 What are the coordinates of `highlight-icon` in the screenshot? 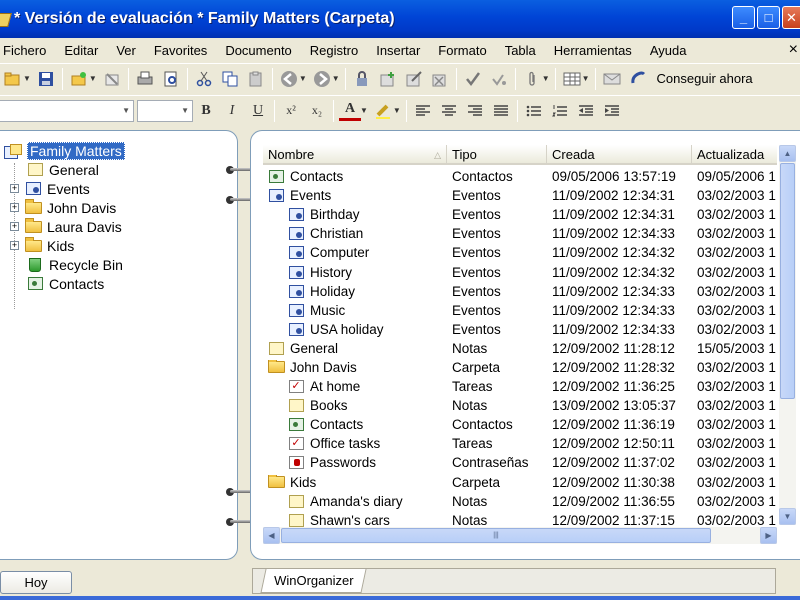 It's located at (383, 111).